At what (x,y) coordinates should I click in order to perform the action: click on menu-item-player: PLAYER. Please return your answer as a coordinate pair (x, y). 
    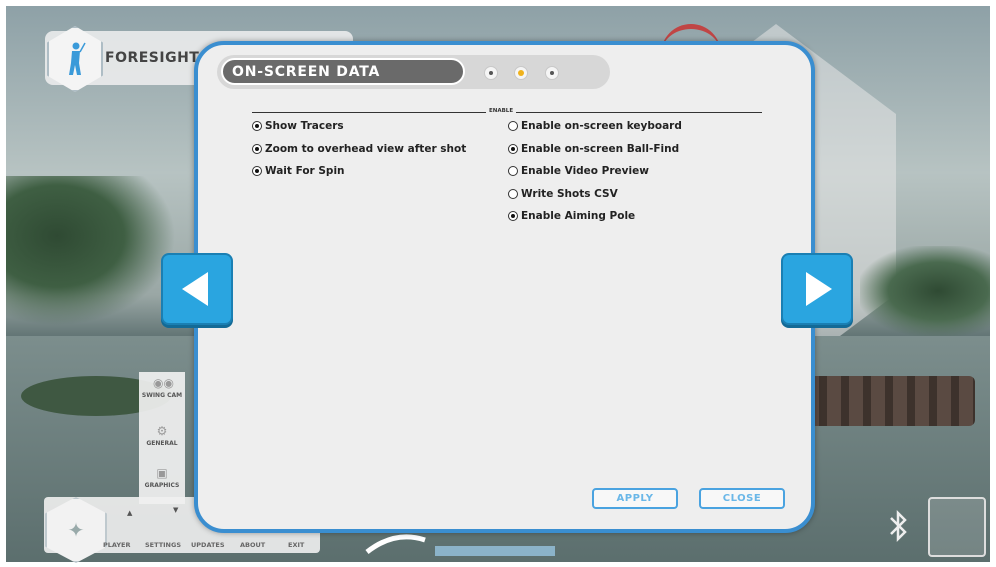
    Looking at the image, I should click on (116, 545).